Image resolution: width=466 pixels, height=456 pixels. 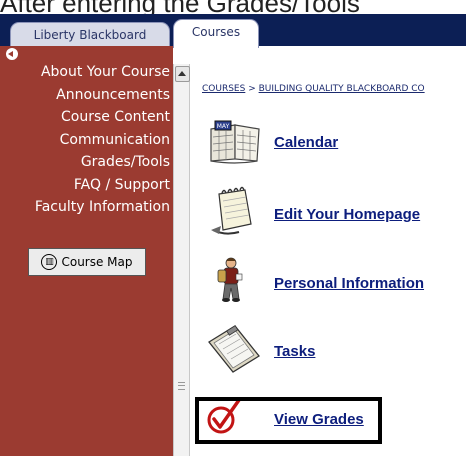 I want to click on caption-text: After entering the Grades/Tools, so click(x=233, y=7).